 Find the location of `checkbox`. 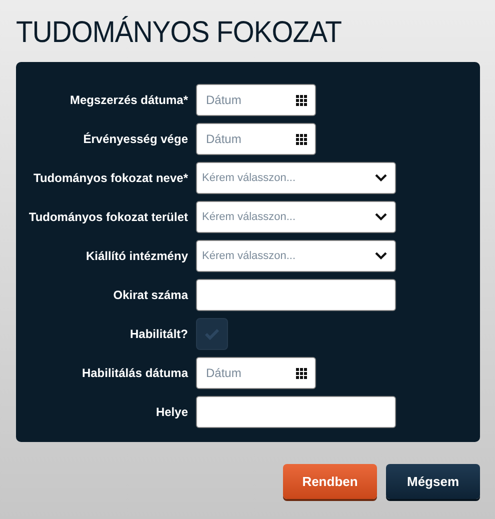

checkbox is located at coordinates (212, 334).